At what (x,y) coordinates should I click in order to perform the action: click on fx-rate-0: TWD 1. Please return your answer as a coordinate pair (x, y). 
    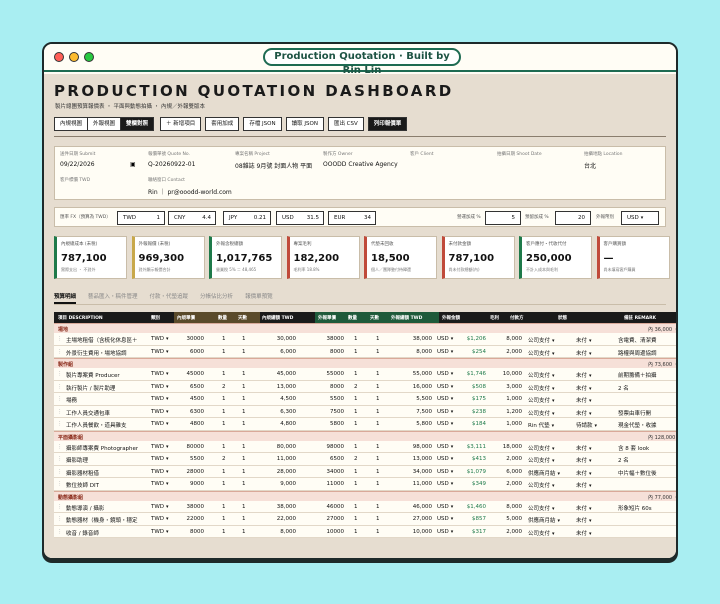
    Looking at the image, I should click on (141, 218).